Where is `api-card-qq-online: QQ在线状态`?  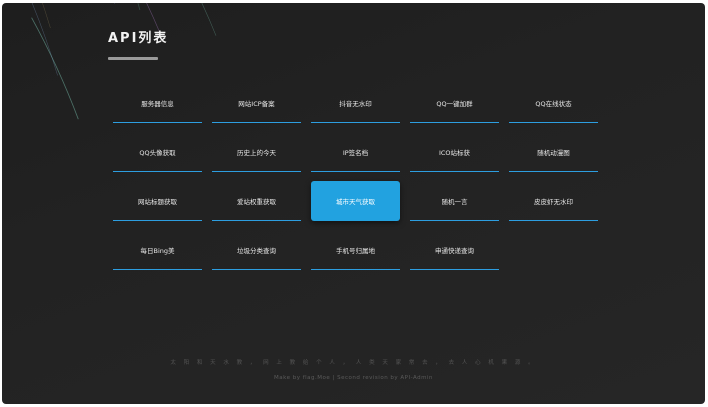 api-card-qq-online: QQ在线状态 is located at coordinates (553, 103).